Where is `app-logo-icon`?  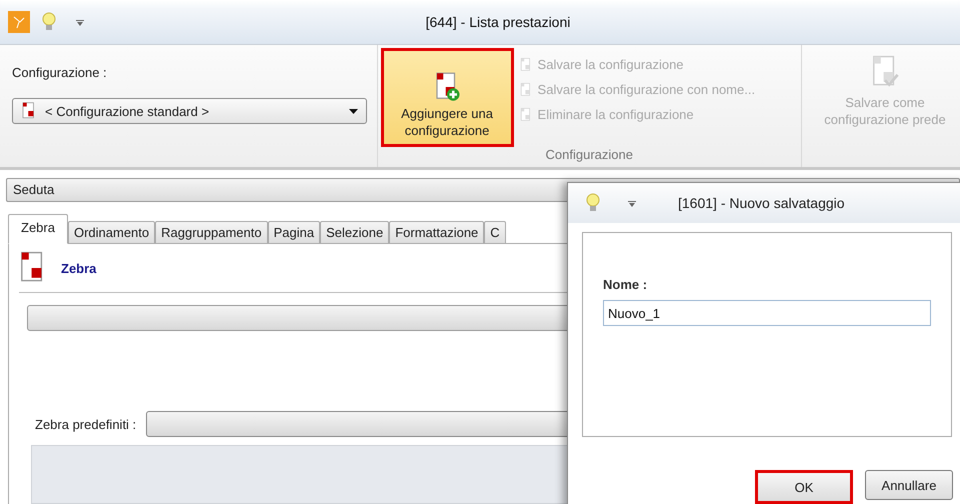
app-logo-icon is located at coordinates (19, 22).